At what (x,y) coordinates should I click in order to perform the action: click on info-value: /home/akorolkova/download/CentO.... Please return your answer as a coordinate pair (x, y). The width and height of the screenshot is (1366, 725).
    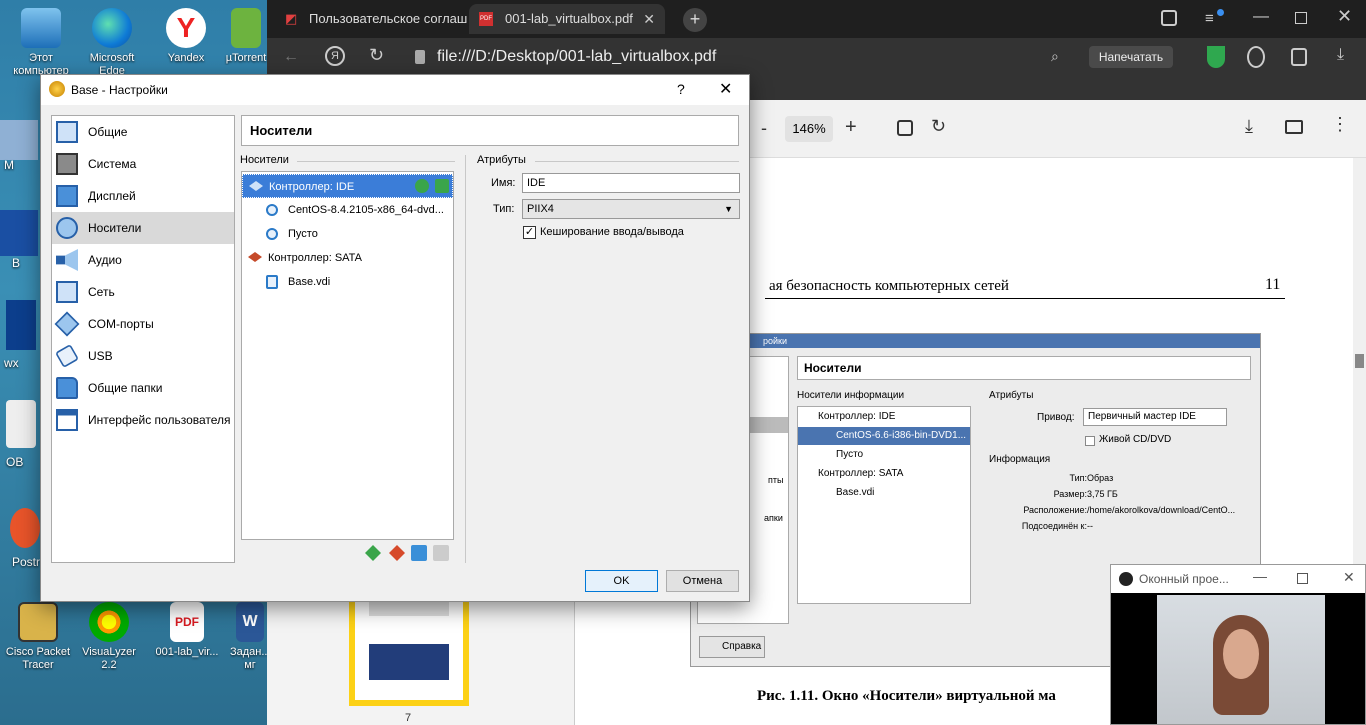
    Looking at the image, I should click on (1161, 510).